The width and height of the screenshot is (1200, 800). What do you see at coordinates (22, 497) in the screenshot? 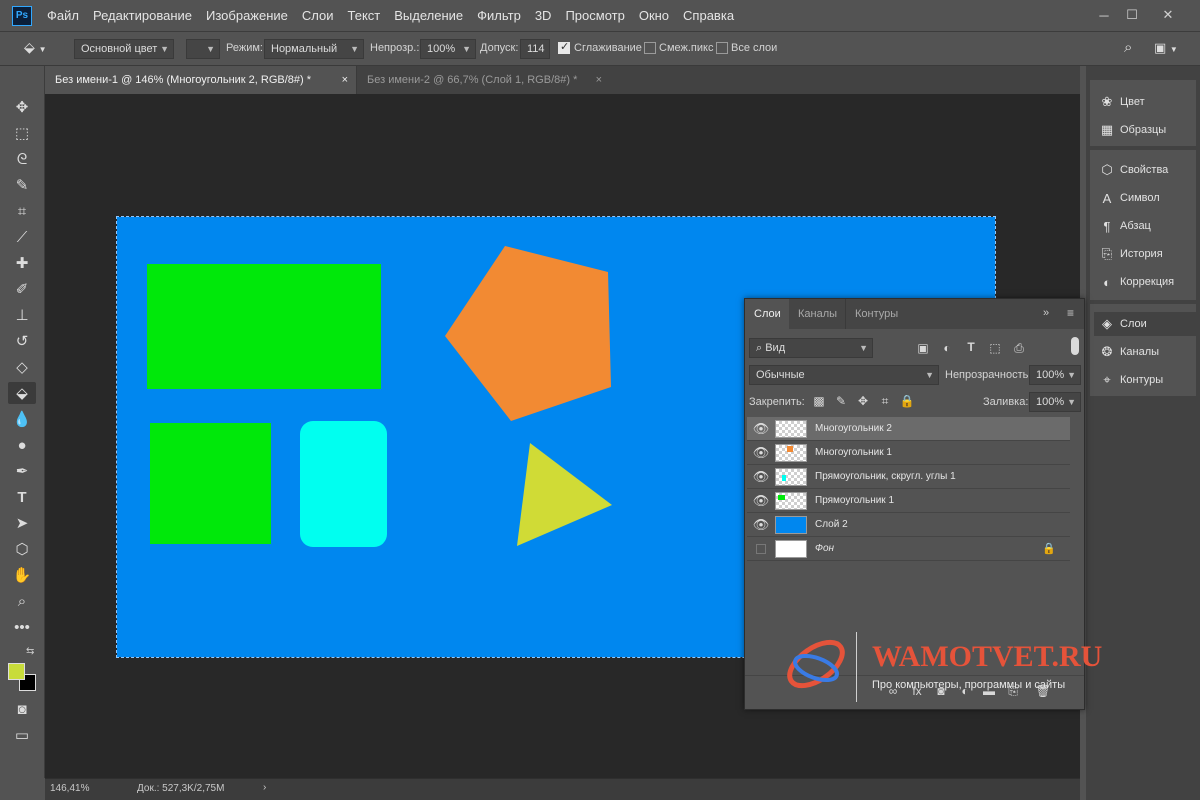
I see `type-tool-icon: T` at bounding box center [22, 497].